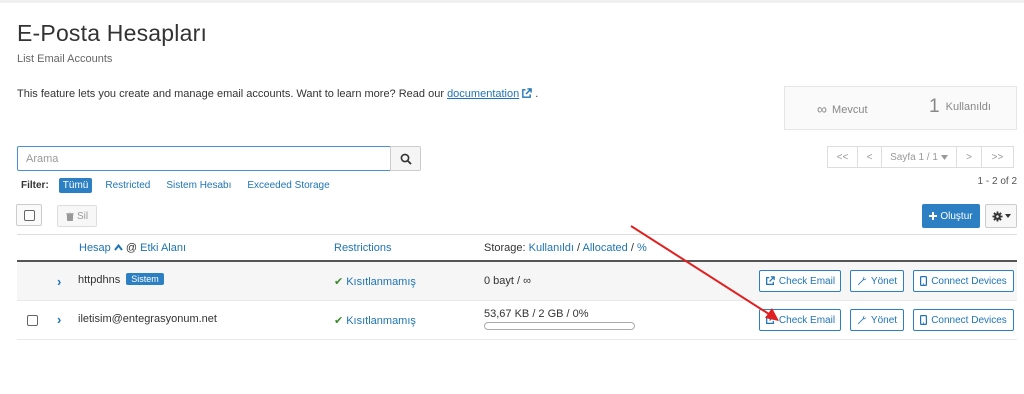 The image size is (1024, 394). What do you see at coordinates (850, 110) in the screenshot?
I see `stat-available-label: Mevcut` at bounding box center [850, 110].